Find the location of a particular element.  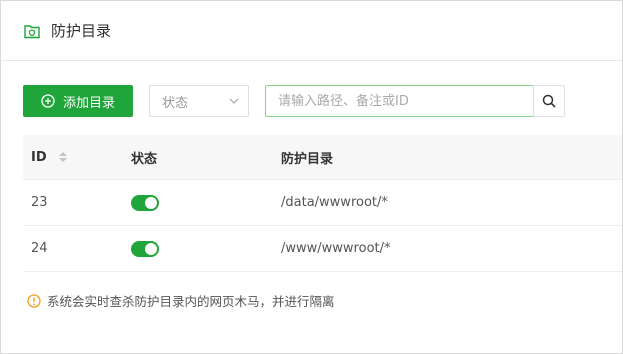

table-header: ID 状态 防护目录 is located at coordinates (322, 157).